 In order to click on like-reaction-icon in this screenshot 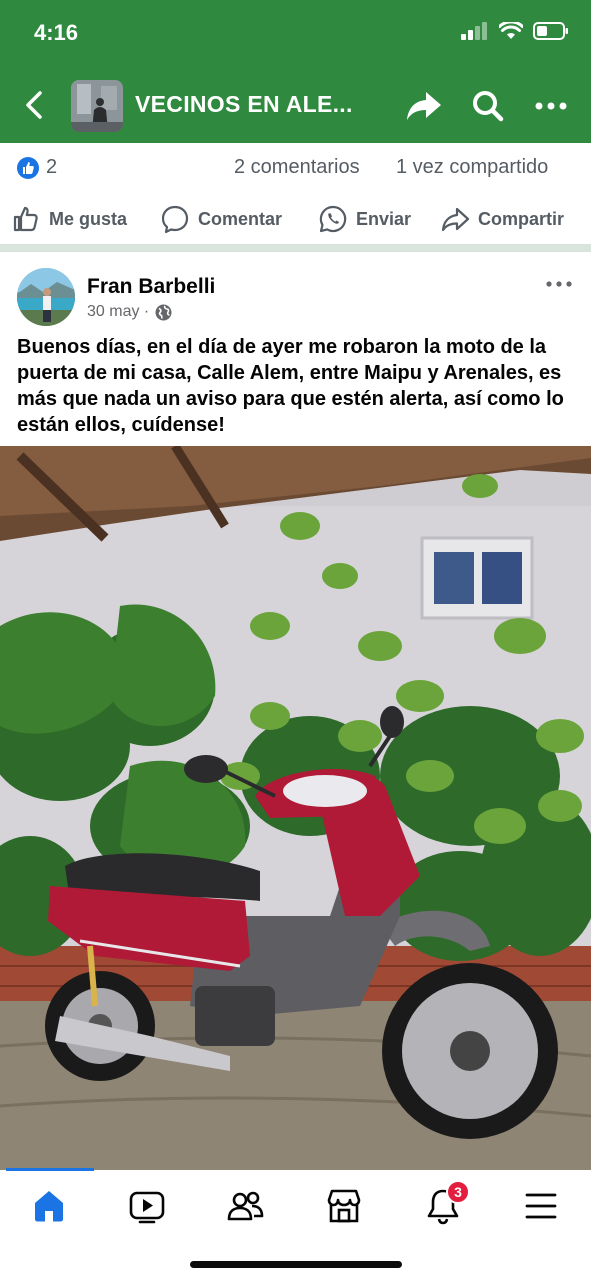, I will do `click(28, 168)`.